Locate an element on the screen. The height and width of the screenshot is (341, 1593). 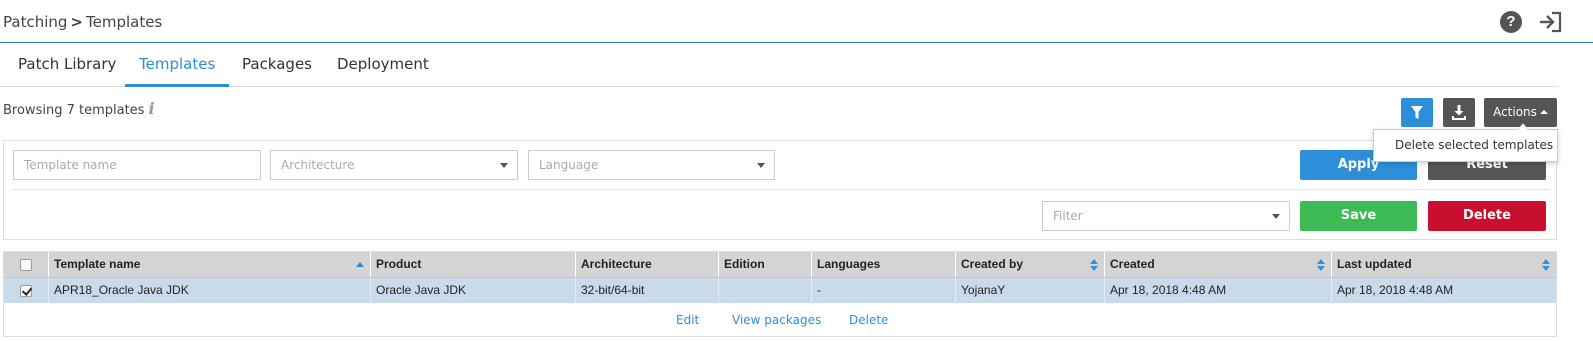
language-placeholder: Language is located at coordinates (569, 165).